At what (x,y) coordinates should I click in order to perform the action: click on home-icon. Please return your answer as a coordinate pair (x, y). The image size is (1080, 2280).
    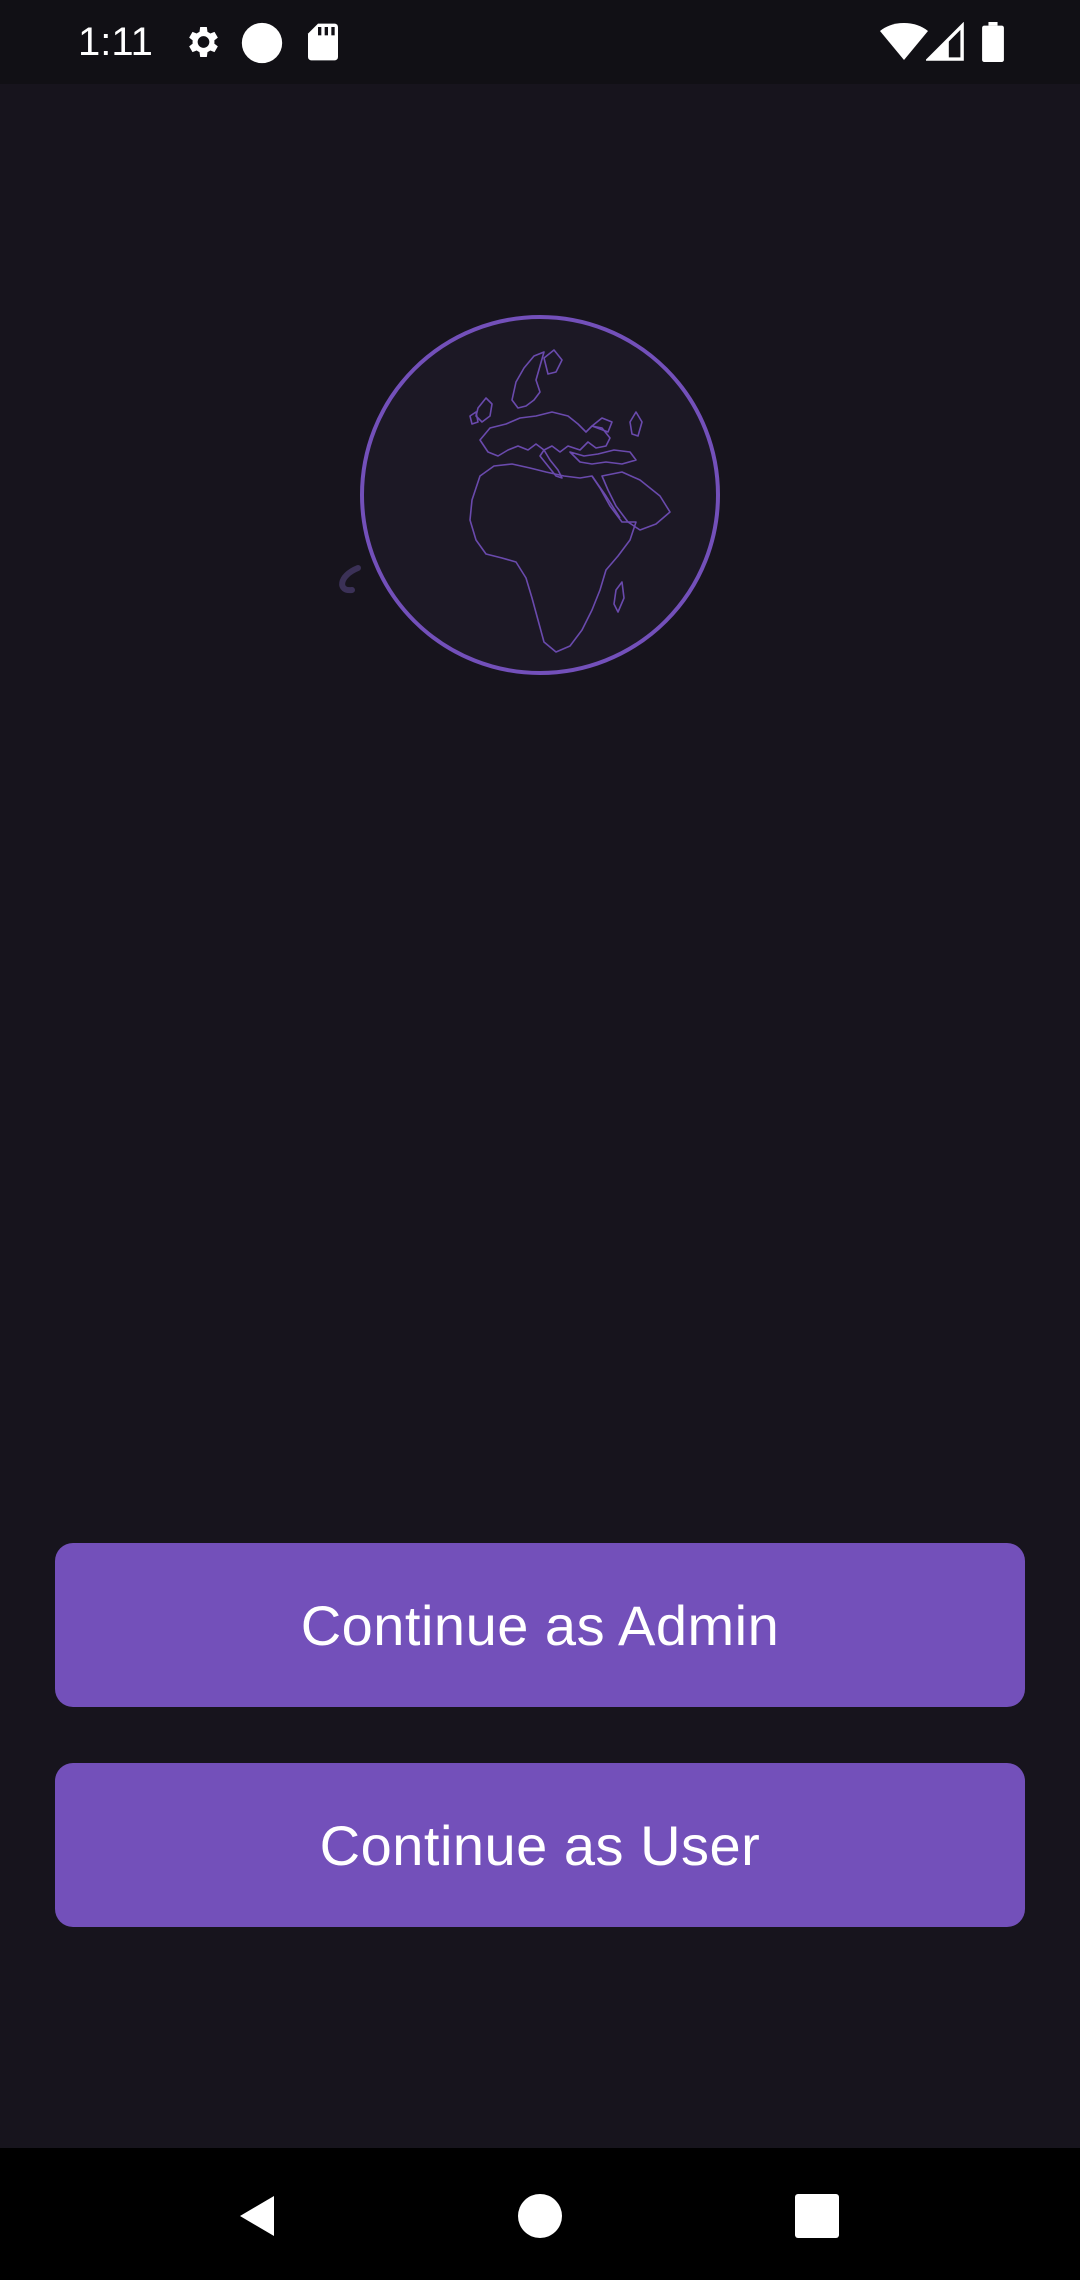
    Looking at the image, I should click on (540, 2216).